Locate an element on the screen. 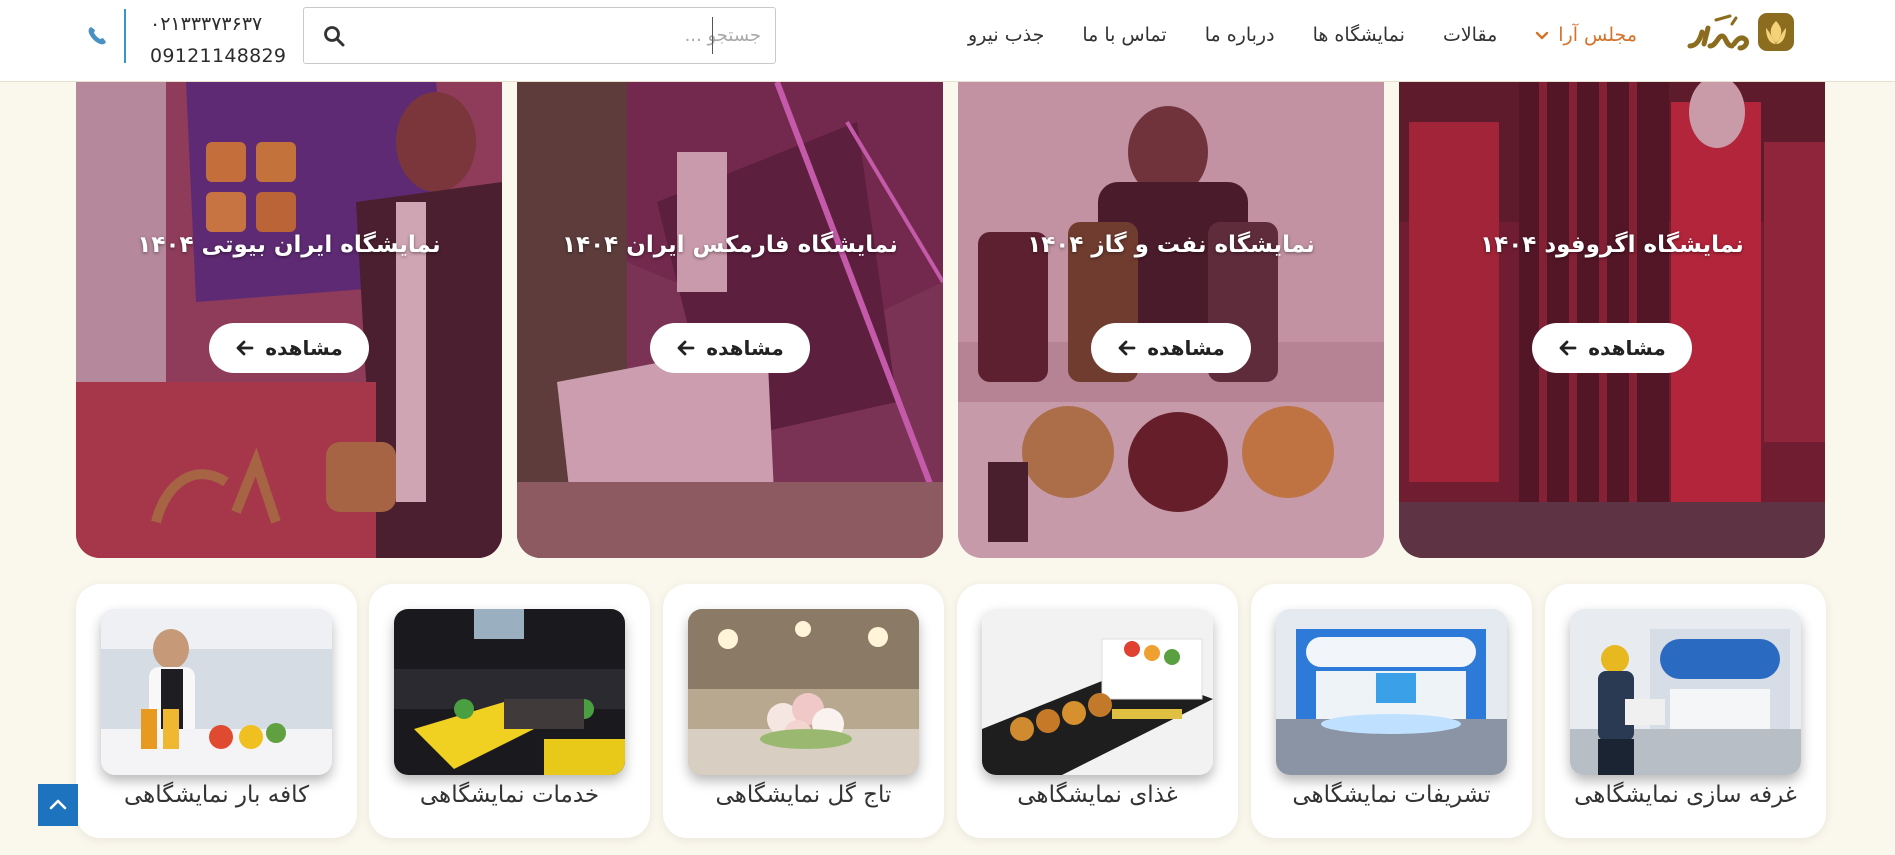 This screenshot has width=1895, height=855. nav-item-label: مقالات is located at coordinates (1470, 35).